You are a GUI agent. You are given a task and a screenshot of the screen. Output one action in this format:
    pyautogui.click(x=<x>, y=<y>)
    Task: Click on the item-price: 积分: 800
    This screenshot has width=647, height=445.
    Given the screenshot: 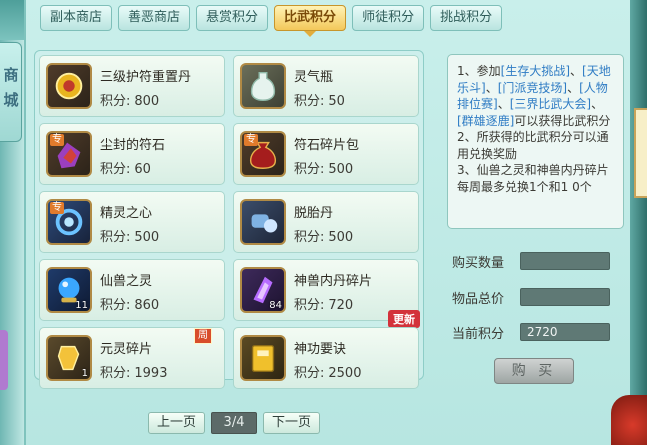 What is the action you would take?
    pyautogui.click(x=130, y=101)
    